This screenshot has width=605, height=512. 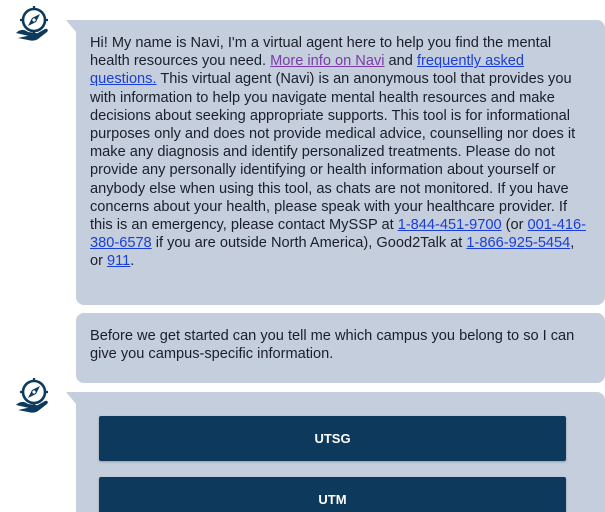 I want to click on more-info-link: More info on Navi, so click(x=327, y=61).